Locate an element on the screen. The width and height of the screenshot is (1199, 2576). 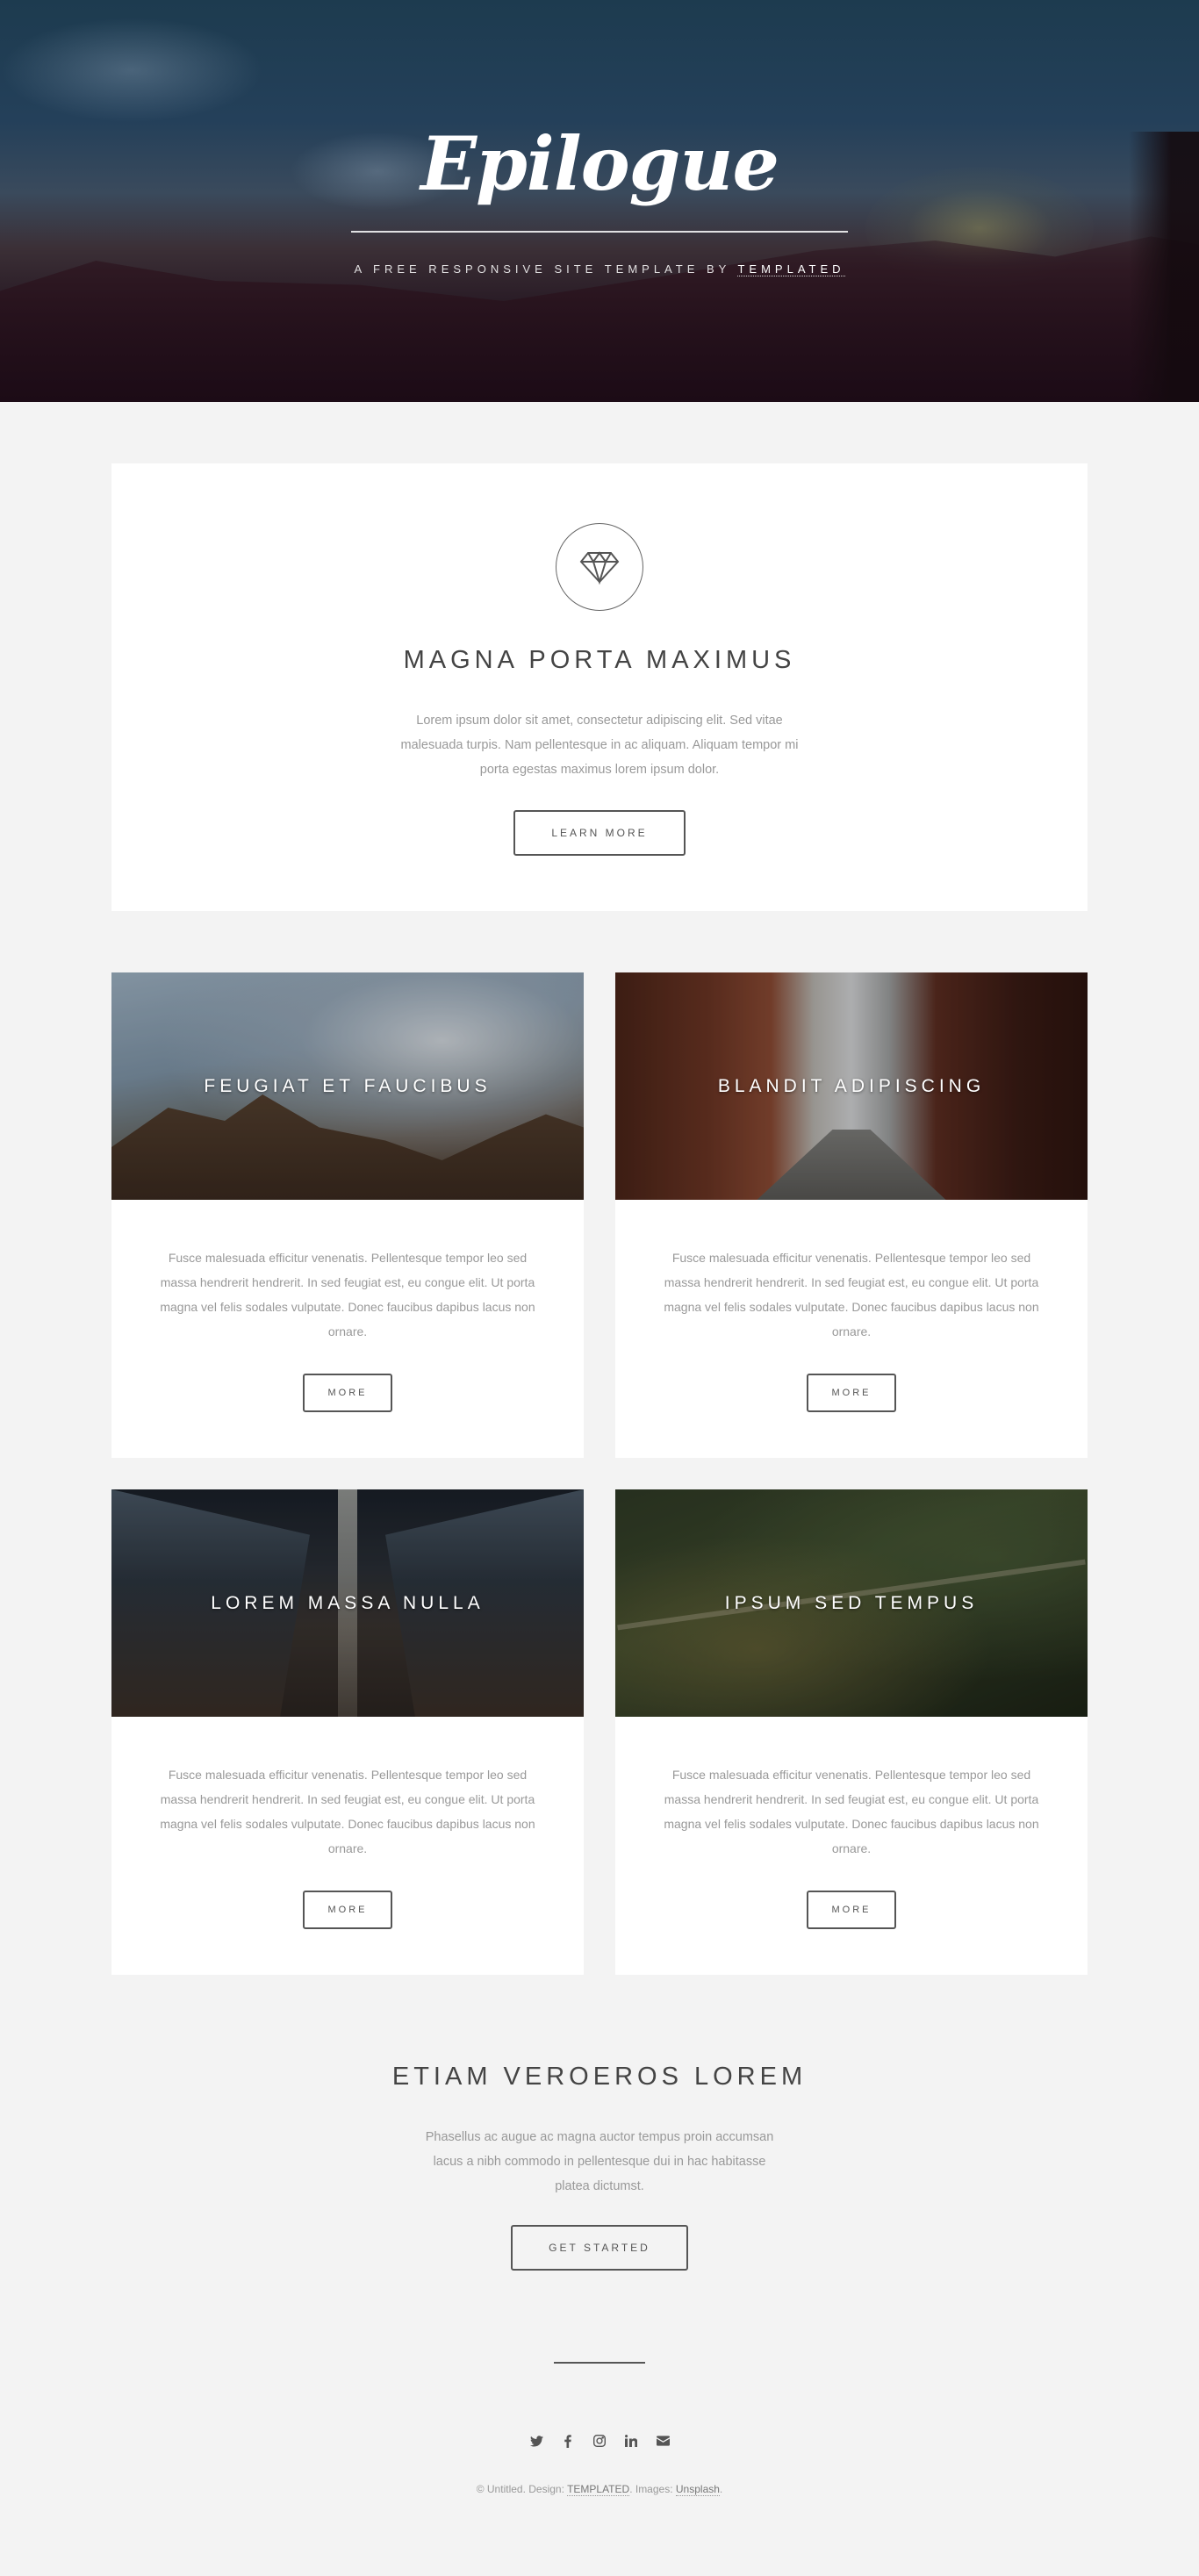
envelope-icon is located at coordinates (662, 2441).